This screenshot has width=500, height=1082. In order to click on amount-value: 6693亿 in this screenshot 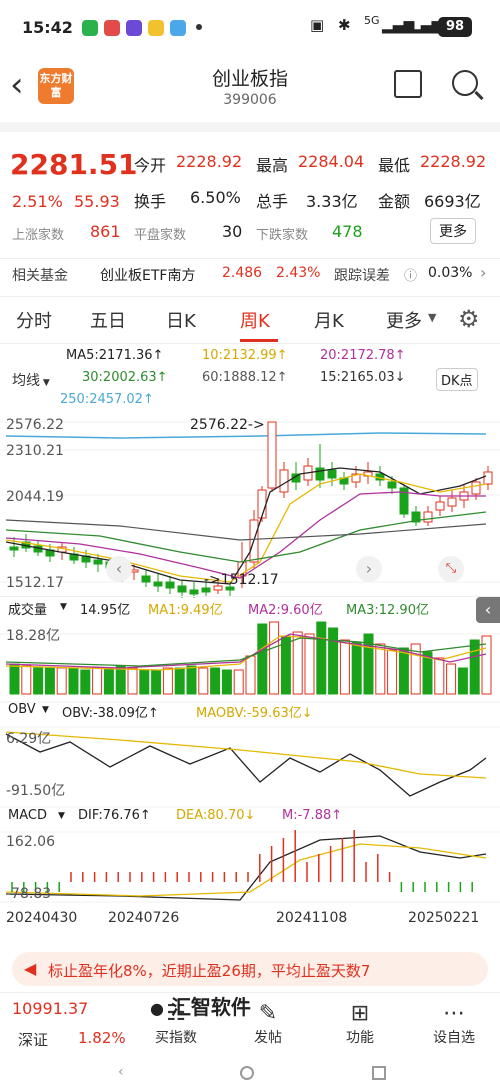, I will do `click(452, 201)`.